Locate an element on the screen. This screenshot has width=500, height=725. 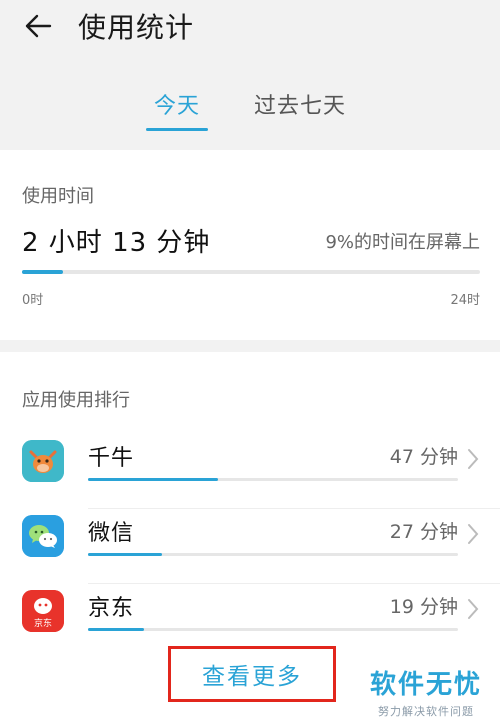
arrow-left-icon is located at coordinates (38, 26).